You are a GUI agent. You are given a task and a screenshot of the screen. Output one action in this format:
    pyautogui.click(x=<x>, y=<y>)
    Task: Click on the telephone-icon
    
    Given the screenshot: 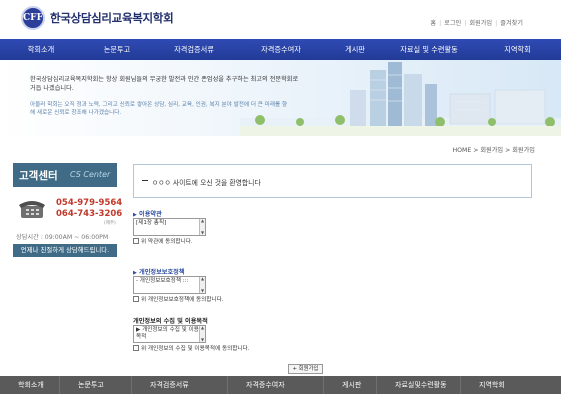 What is the action you would take?
    pyautogui.click(x=32, y=209)
    